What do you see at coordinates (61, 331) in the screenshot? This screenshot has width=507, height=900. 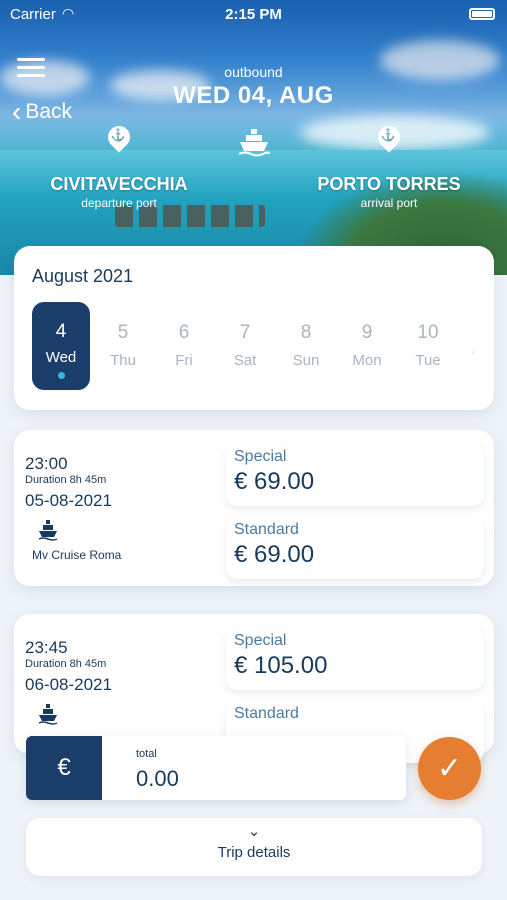 I see `day-number: 4` at bounding box center [61, 331].